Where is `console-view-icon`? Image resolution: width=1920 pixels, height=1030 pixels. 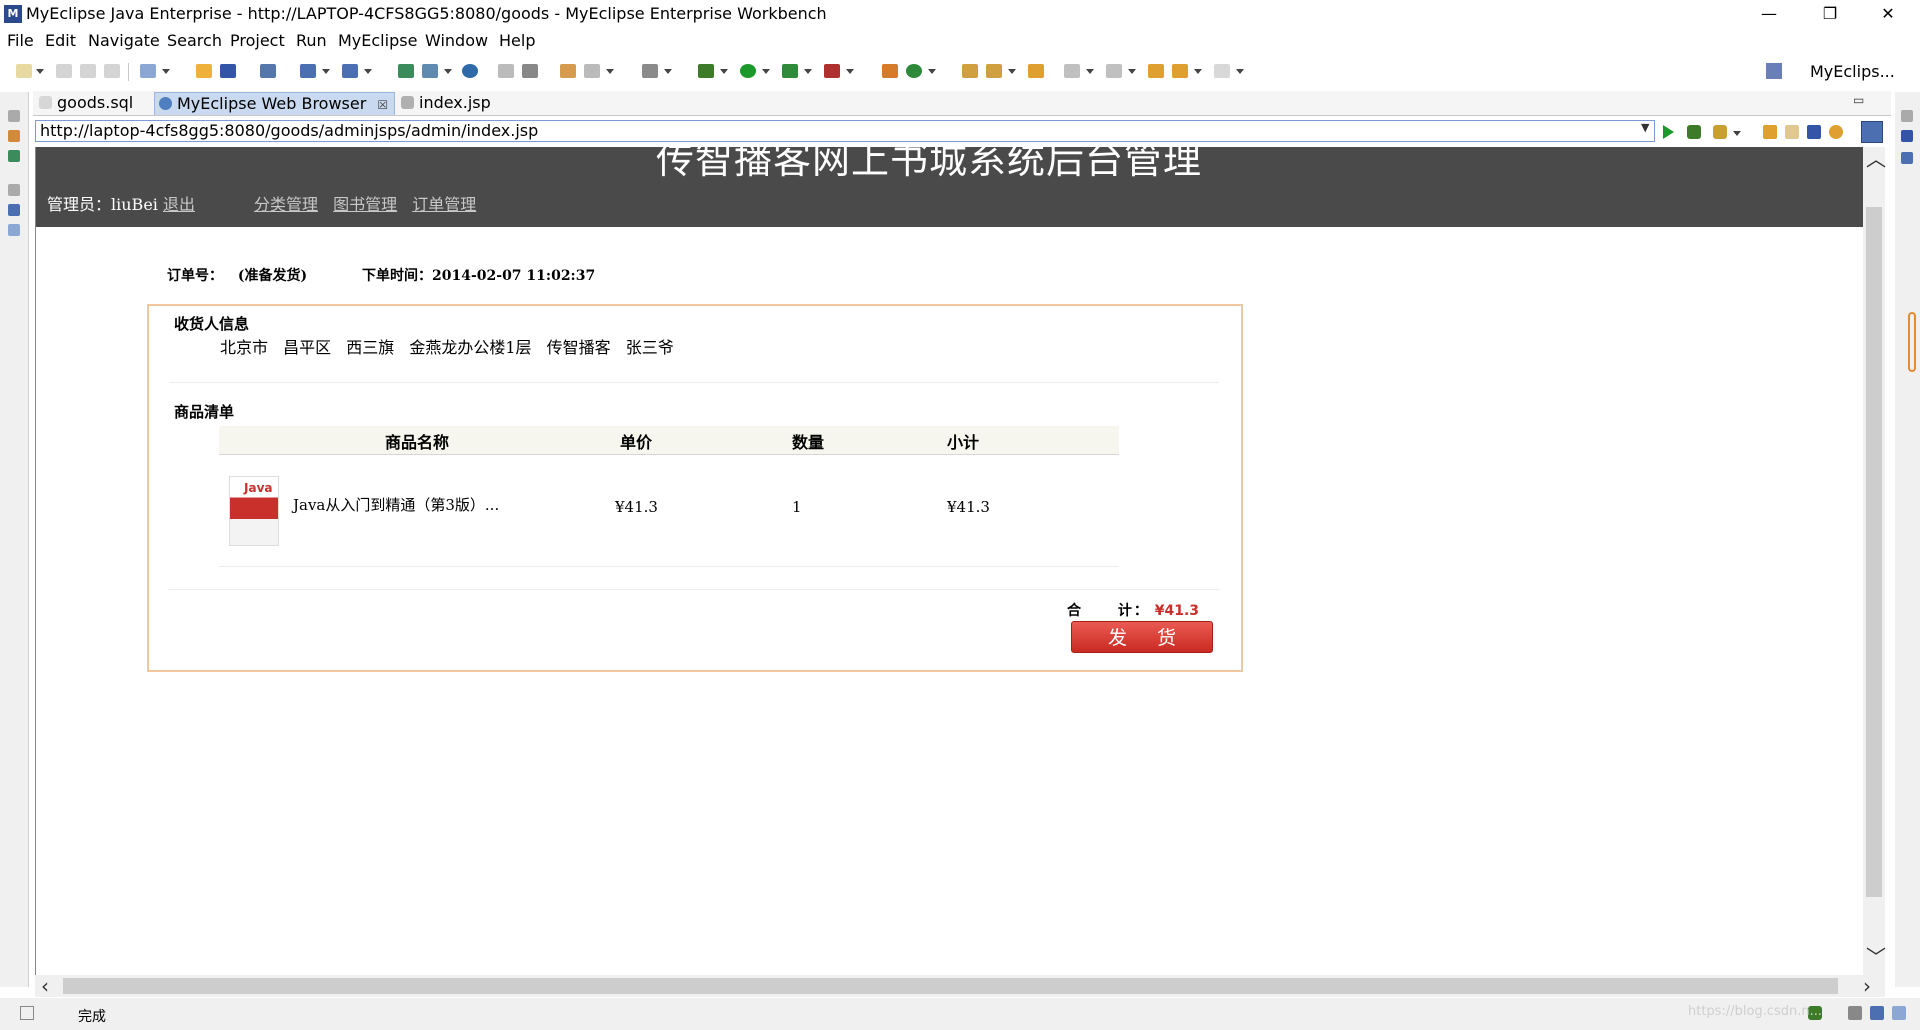 console-view-icon is located at coordinates (1877, 1013).